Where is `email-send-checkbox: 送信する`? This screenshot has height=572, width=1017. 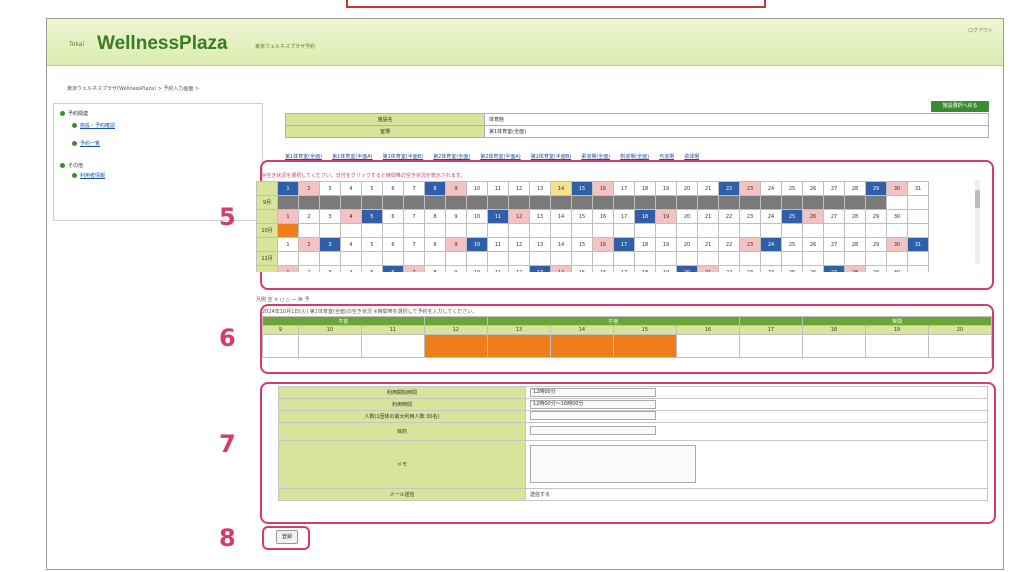 email-send-checkbox: 送信する is located at coordinates (756, 494).